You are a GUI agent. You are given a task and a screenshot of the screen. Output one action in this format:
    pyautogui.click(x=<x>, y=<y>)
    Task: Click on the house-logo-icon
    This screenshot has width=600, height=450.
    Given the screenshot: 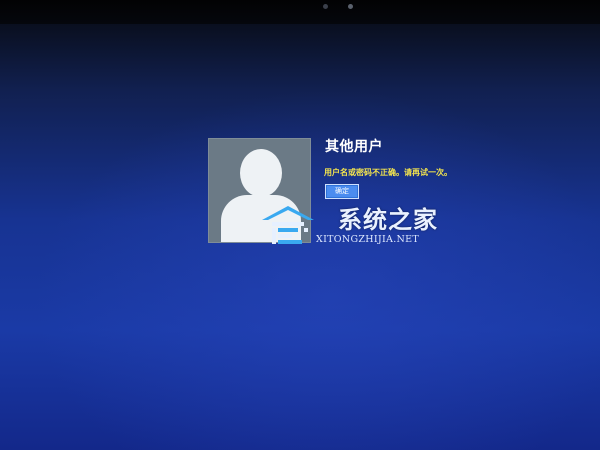 What is the action you would take?
    pyautogui.click(x=288, y=225)
    